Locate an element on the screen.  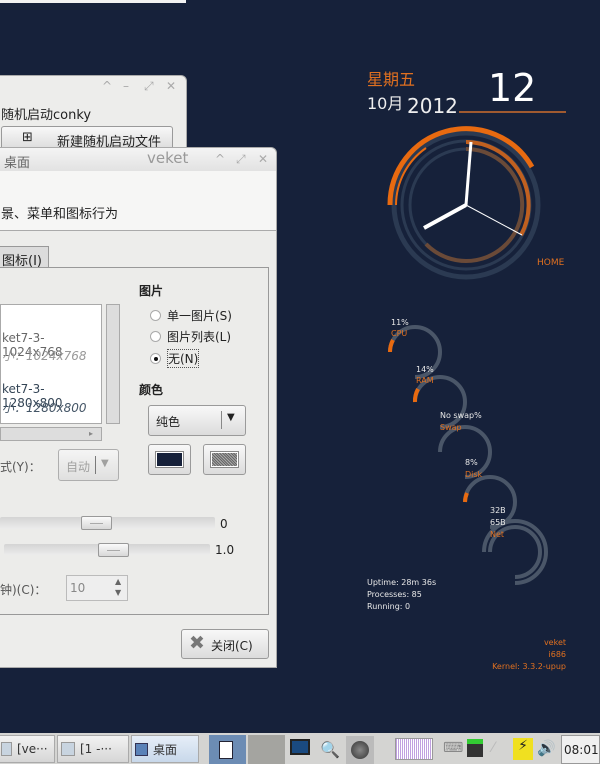
secondary-color-button is located at coordinates (224, 459).